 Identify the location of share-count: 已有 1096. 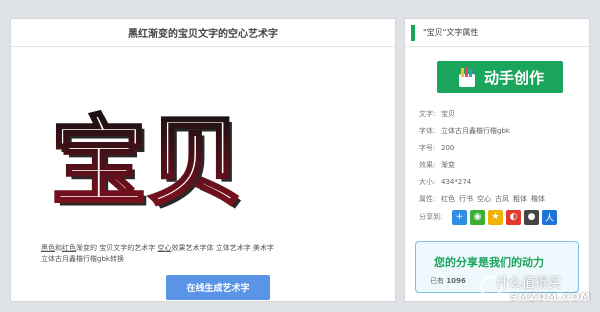
(448, 281).